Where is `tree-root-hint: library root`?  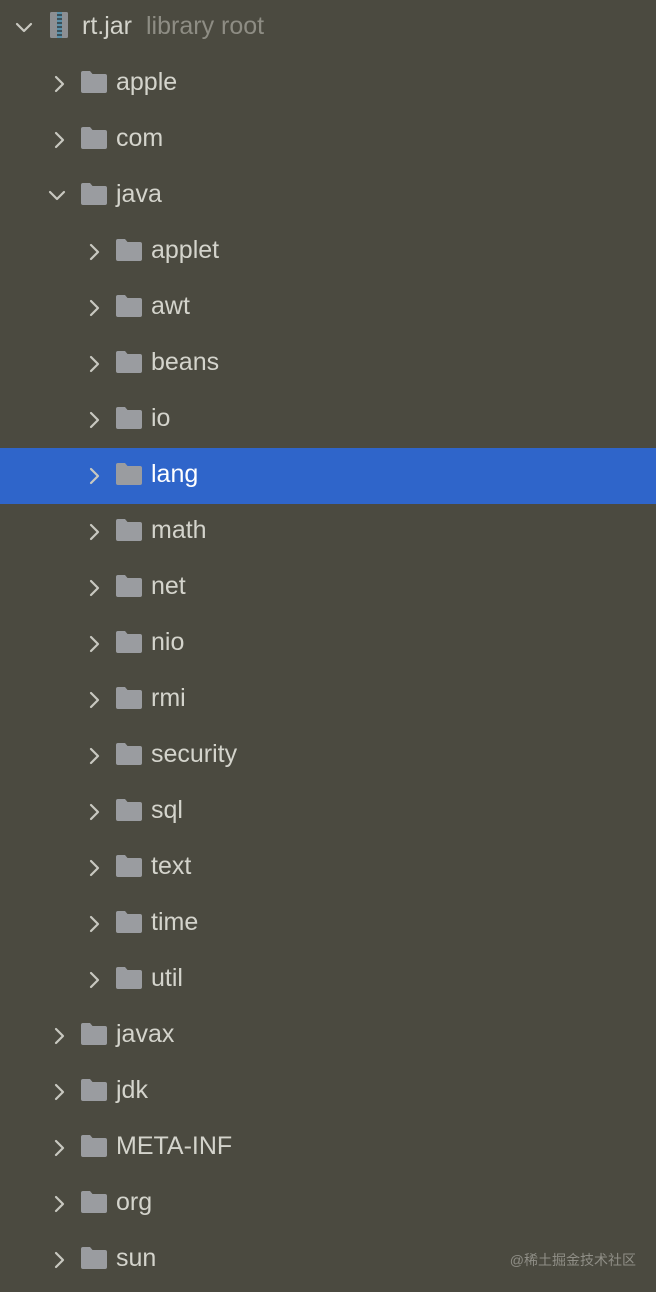 tree-root-hint: library root is located at coordinates (205, 26).